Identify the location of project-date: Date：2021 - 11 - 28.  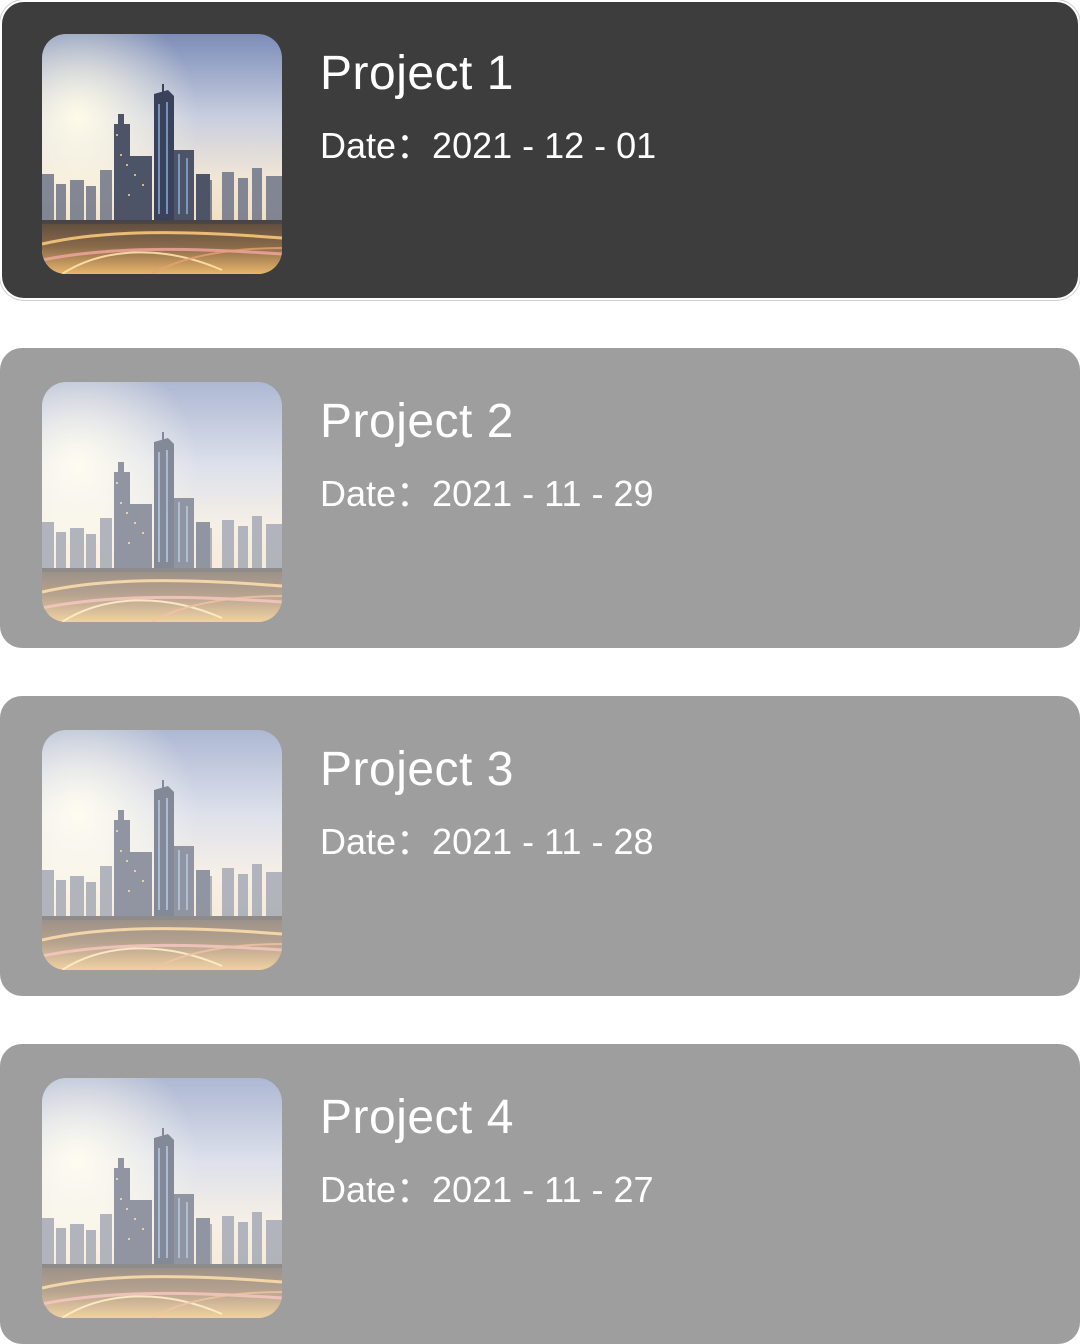
(487, 841).